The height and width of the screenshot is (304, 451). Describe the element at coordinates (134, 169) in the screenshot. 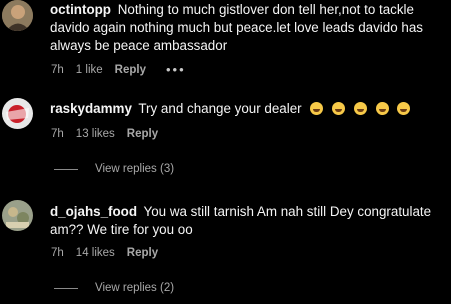

I see `view-replies-label: View replies (3)` at that location.